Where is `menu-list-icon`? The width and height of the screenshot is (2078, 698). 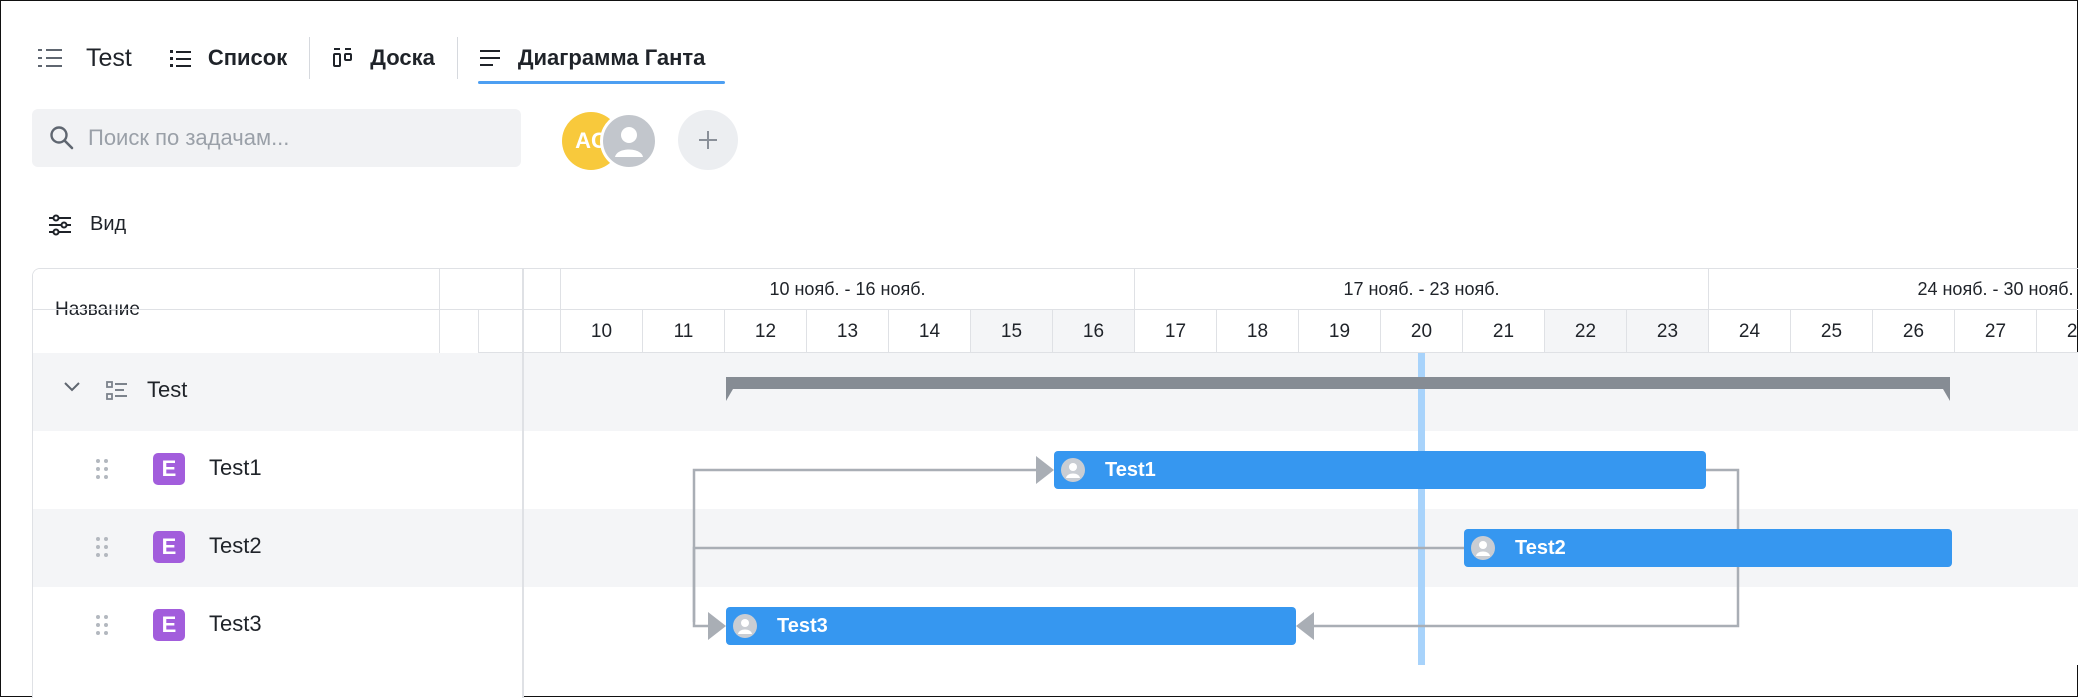
menu-list-icon is located at coordinates (51, 58).